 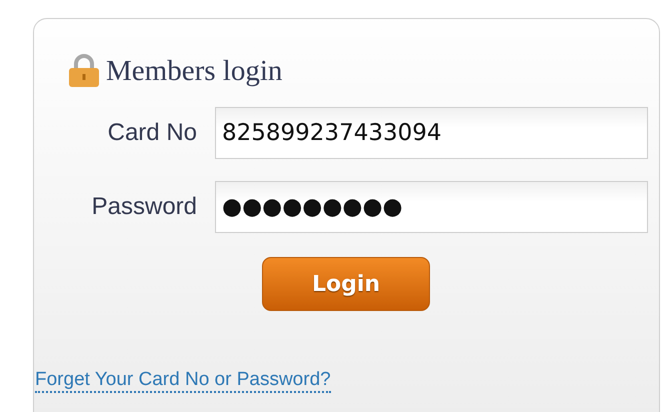 What do you see at coordinates (431, 133) in the screenshot?
I see `input-field: 825899237433094` at bounding box center [431, 133].